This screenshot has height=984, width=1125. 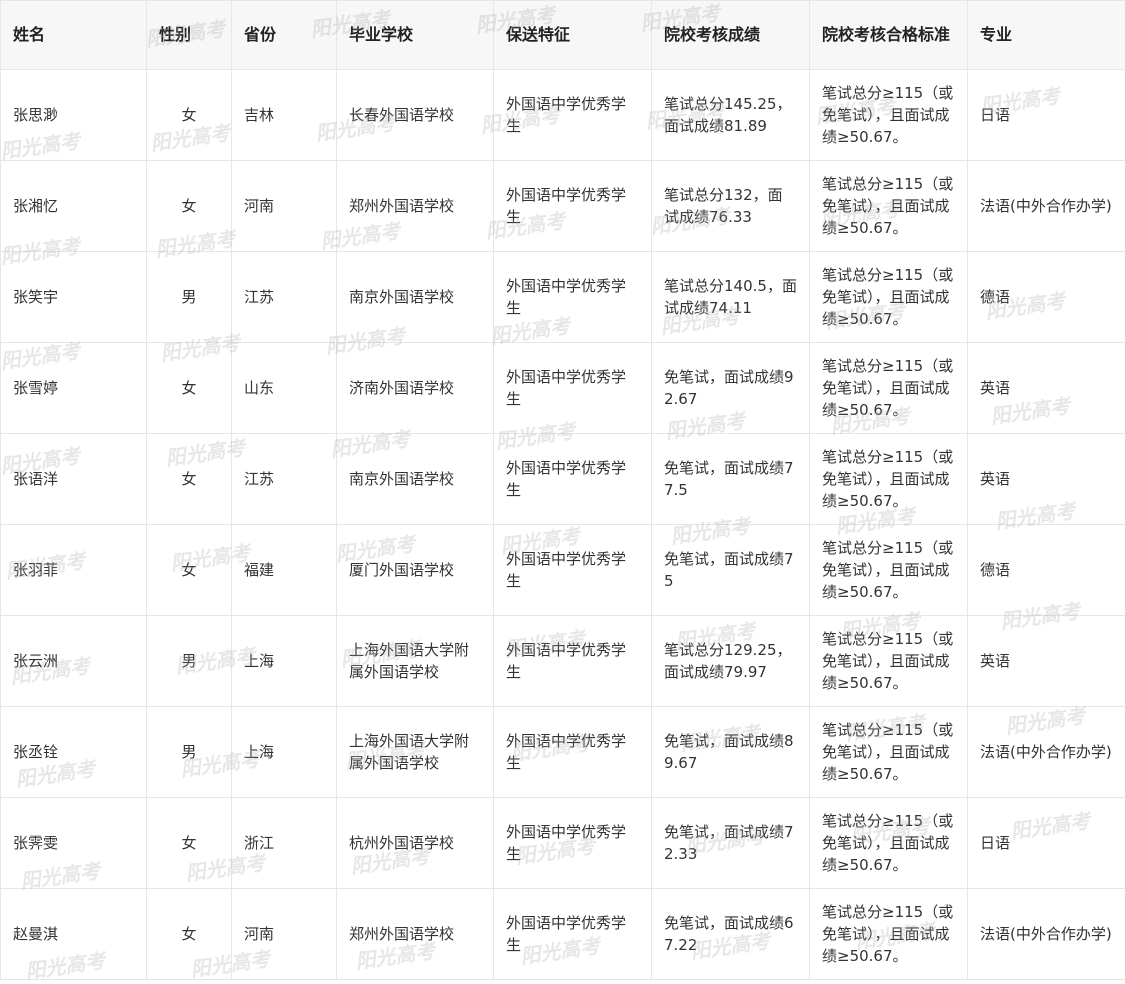 What do you see at coordinates (731, 752) in the screenshot?
I see `cell-score: 免笔试，面试成绩89.67` at bounding box center [731, 752].